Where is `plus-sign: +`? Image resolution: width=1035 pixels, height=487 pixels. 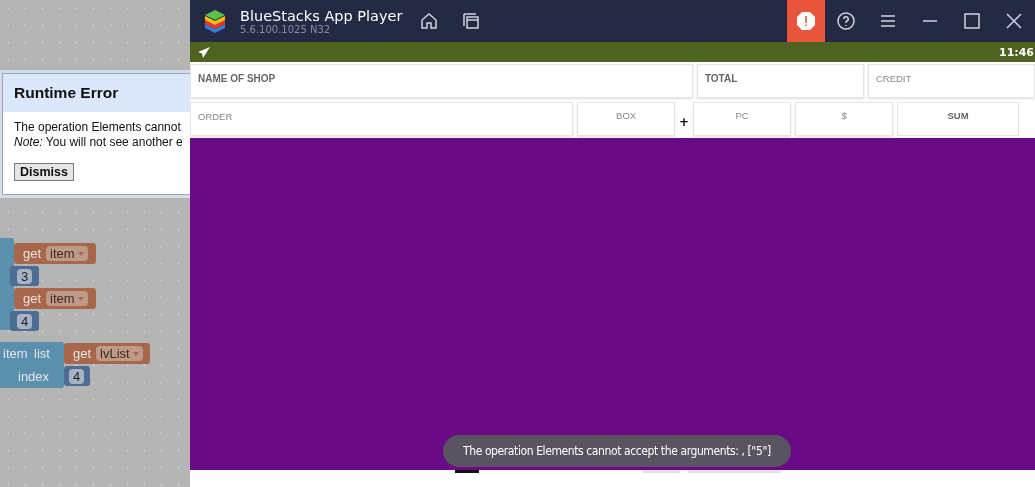
plus-sign: + is located at coordinates (684, 121).